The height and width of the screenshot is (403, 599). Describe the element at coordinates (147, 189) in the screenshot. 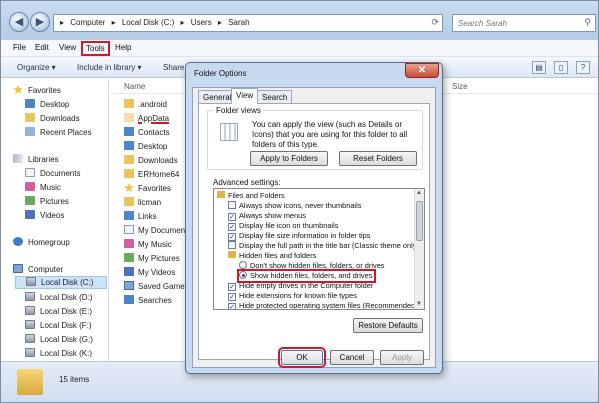

I see `file-item: Favorites` at that location.